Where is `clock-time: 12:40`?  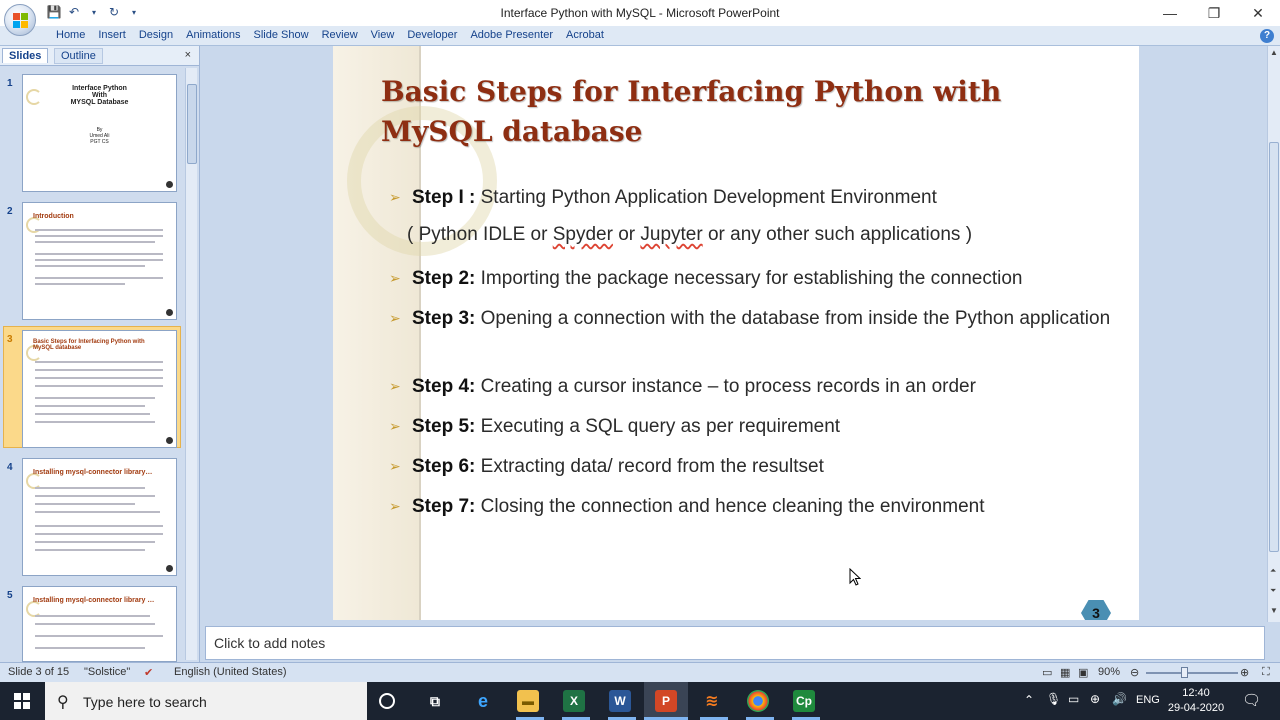 clock-time: 12:40 is located at coordinates (1196, 693).